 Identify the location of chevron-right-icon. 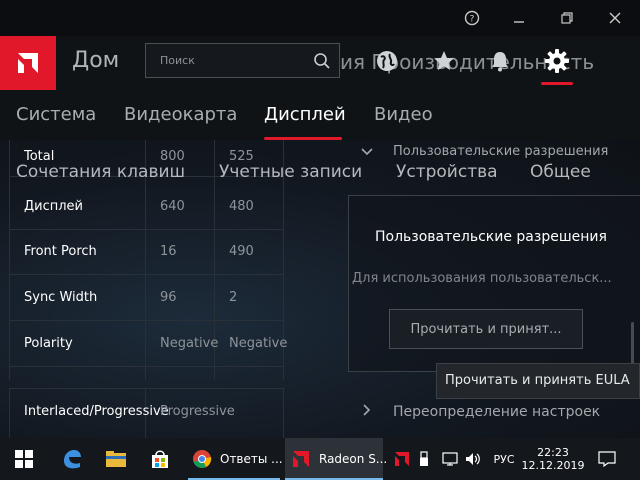
(367, 411).